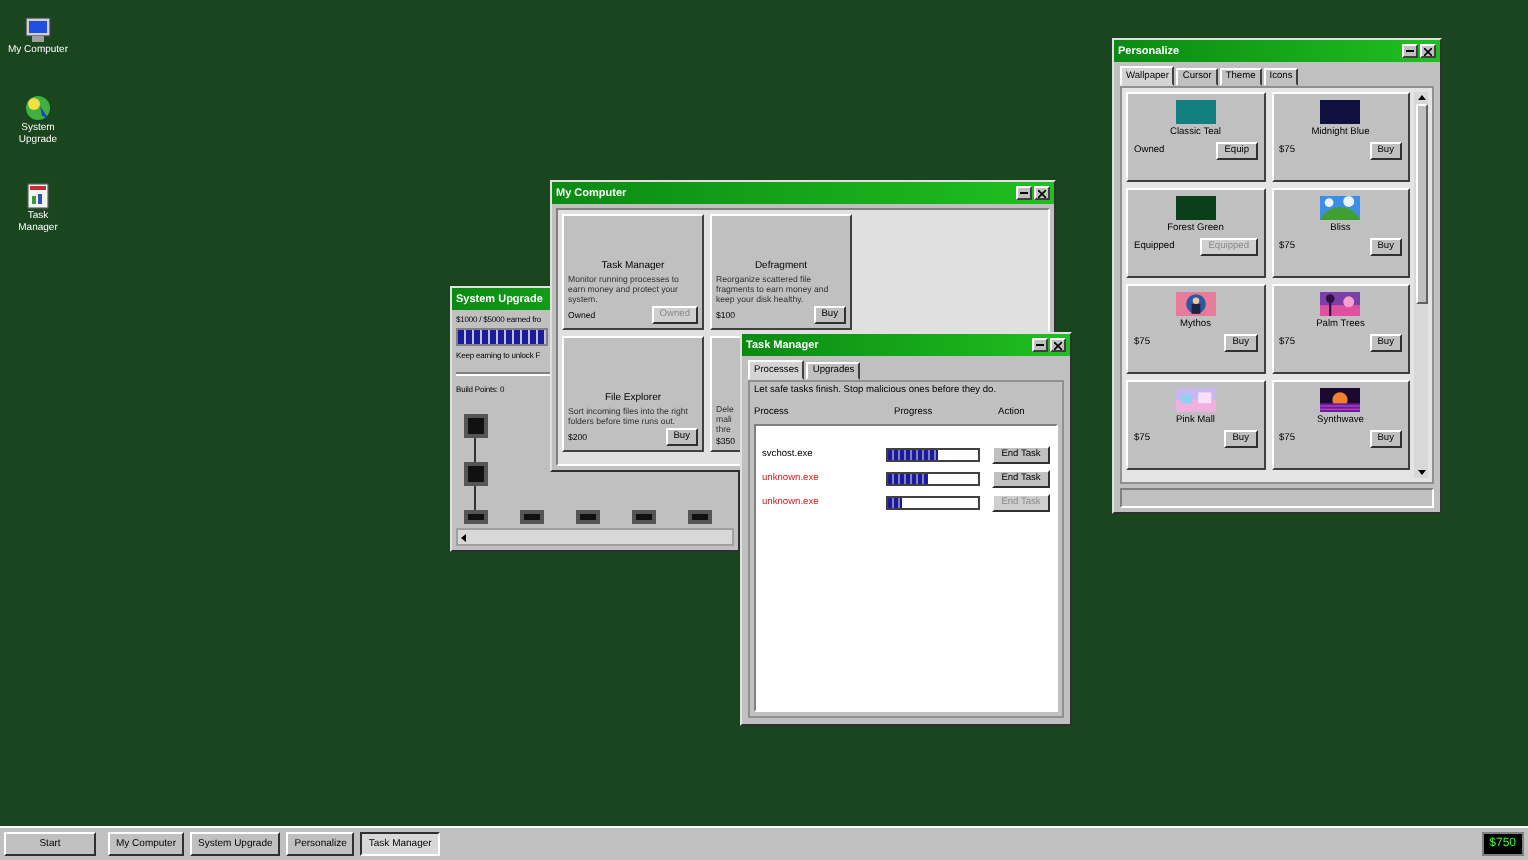 Image resolution: width=1528 pixels, height=860 pixels. I want to click on scroll-thumb, so click(1421, 204).